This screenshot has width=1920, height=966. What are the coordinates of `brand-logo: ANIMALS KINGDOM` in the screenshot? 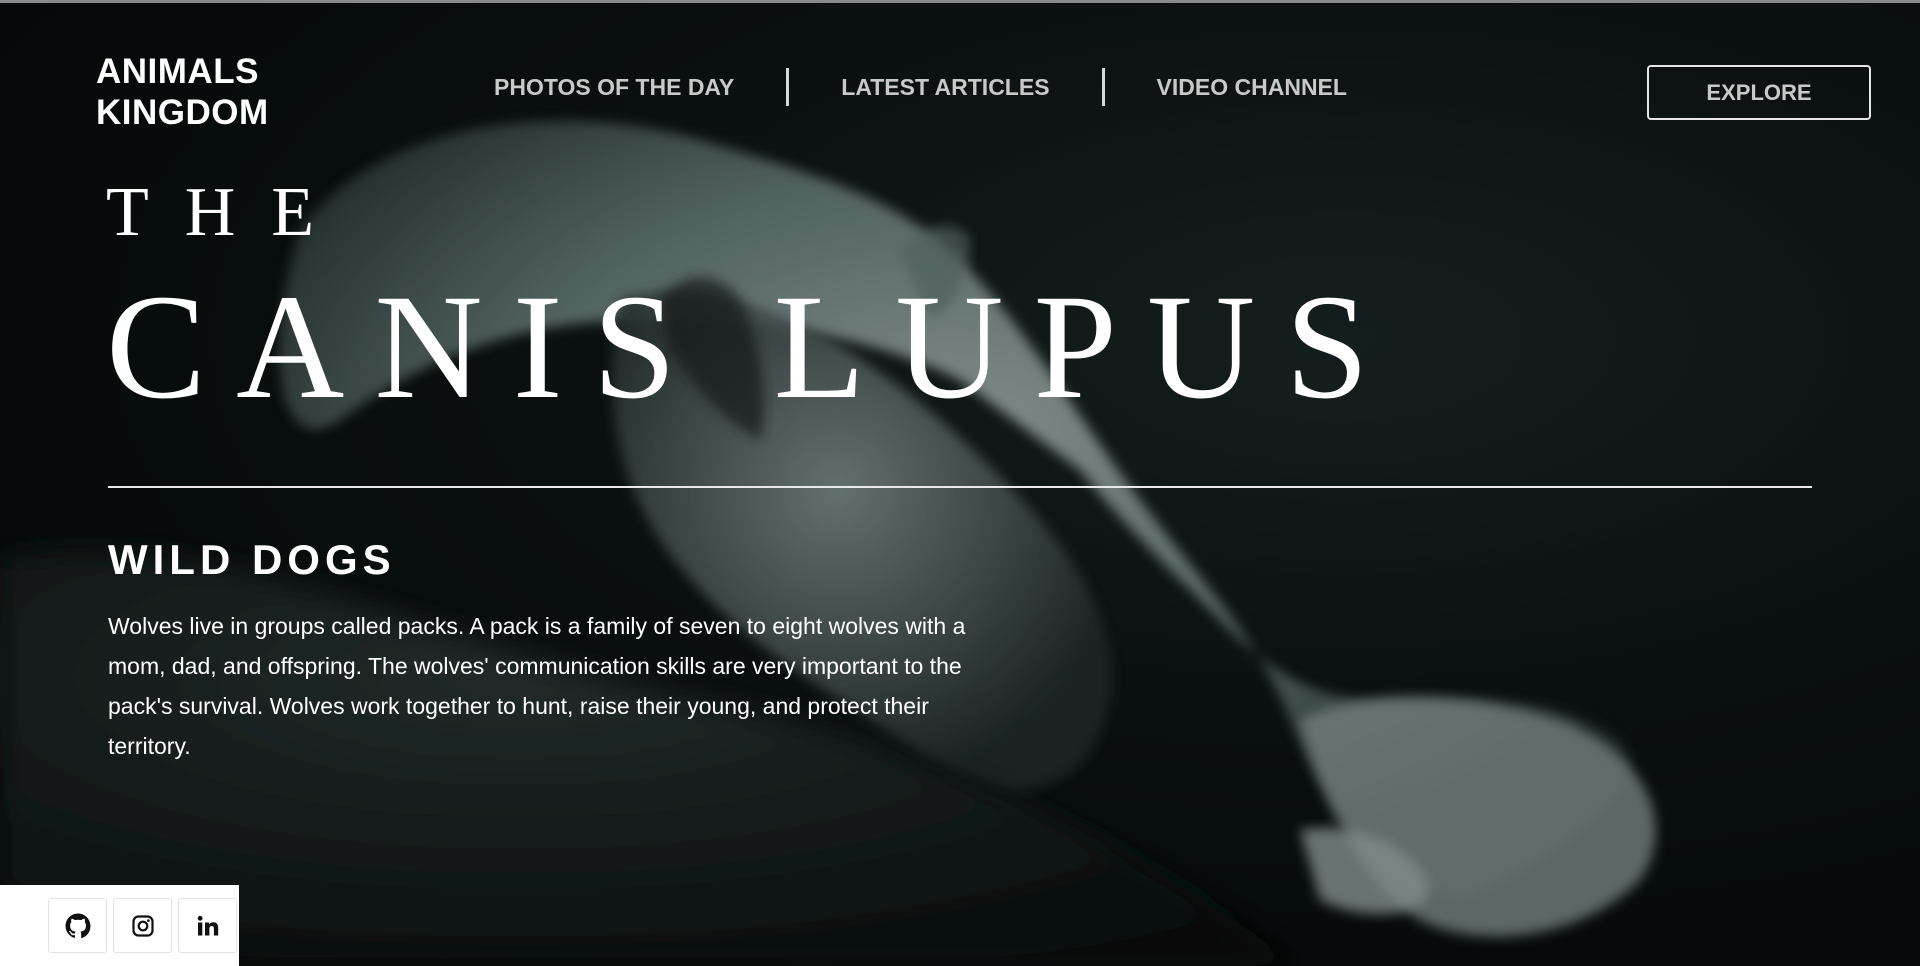 It's located at (182, 93).